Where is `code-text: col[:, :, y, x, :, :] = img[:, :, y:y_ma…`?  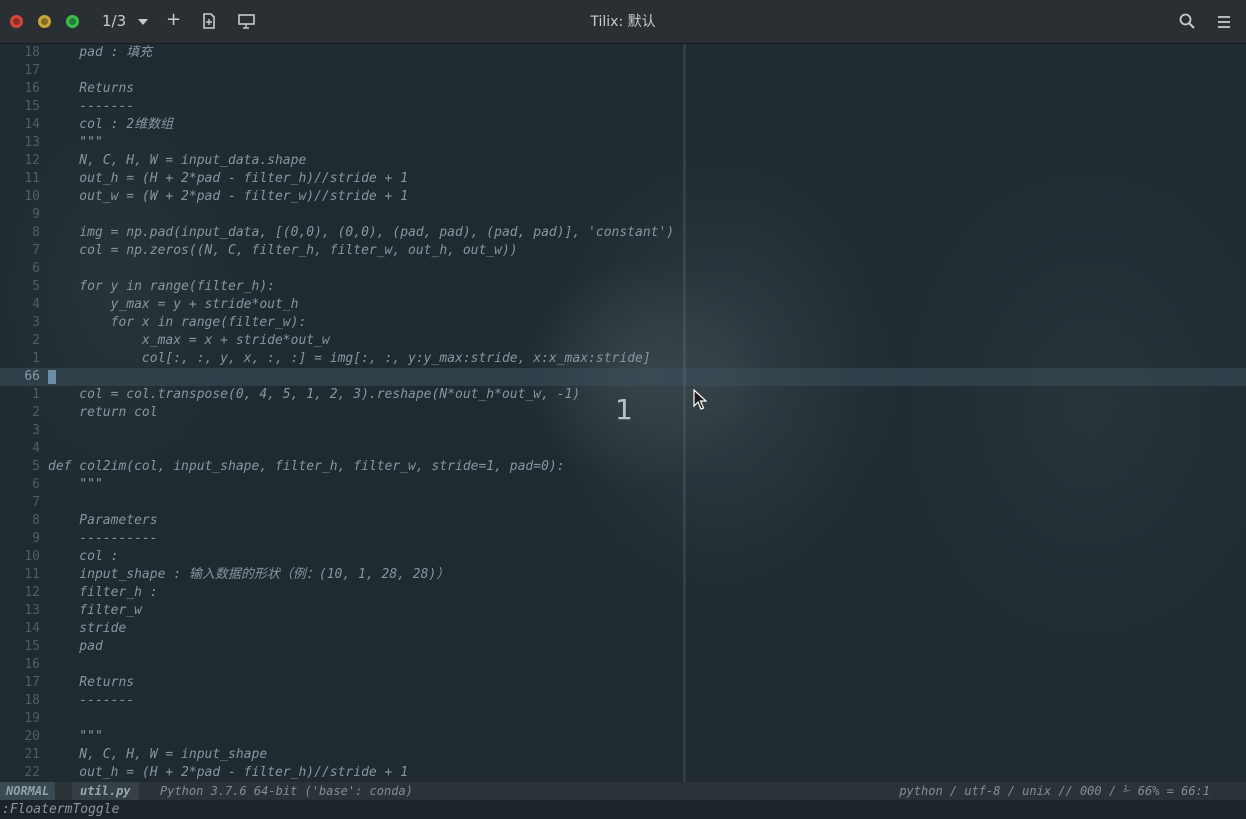
code-text: col[:, :, y, x, :, :] = img[:, :, y:y_ma… is located at coordinates (349, 358).